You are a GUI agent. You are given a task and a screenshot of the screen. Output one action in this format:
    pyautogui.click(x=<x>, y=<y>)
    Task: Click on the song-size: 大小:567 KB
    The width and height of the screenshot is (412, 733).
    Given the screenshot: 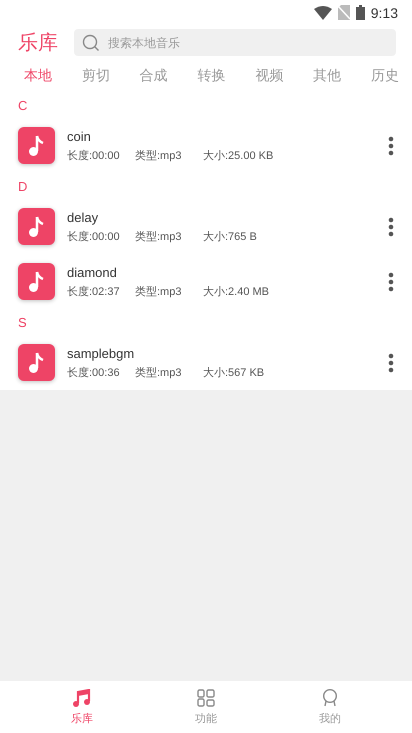 What is the action you would take?
    pyautogui.click(x=233, y=373)
    